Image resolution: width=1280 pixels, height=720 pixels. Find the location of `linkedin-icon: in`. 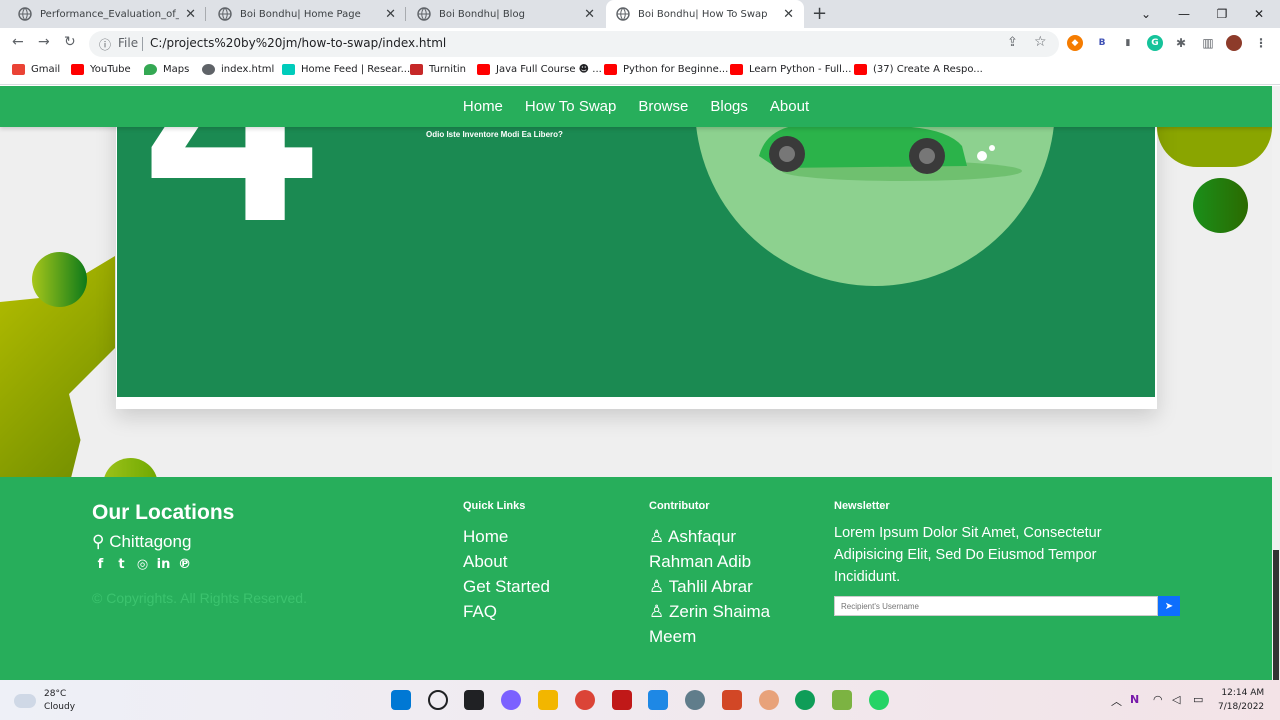

linkedin-icon: in is located at coordinates (163, 564).